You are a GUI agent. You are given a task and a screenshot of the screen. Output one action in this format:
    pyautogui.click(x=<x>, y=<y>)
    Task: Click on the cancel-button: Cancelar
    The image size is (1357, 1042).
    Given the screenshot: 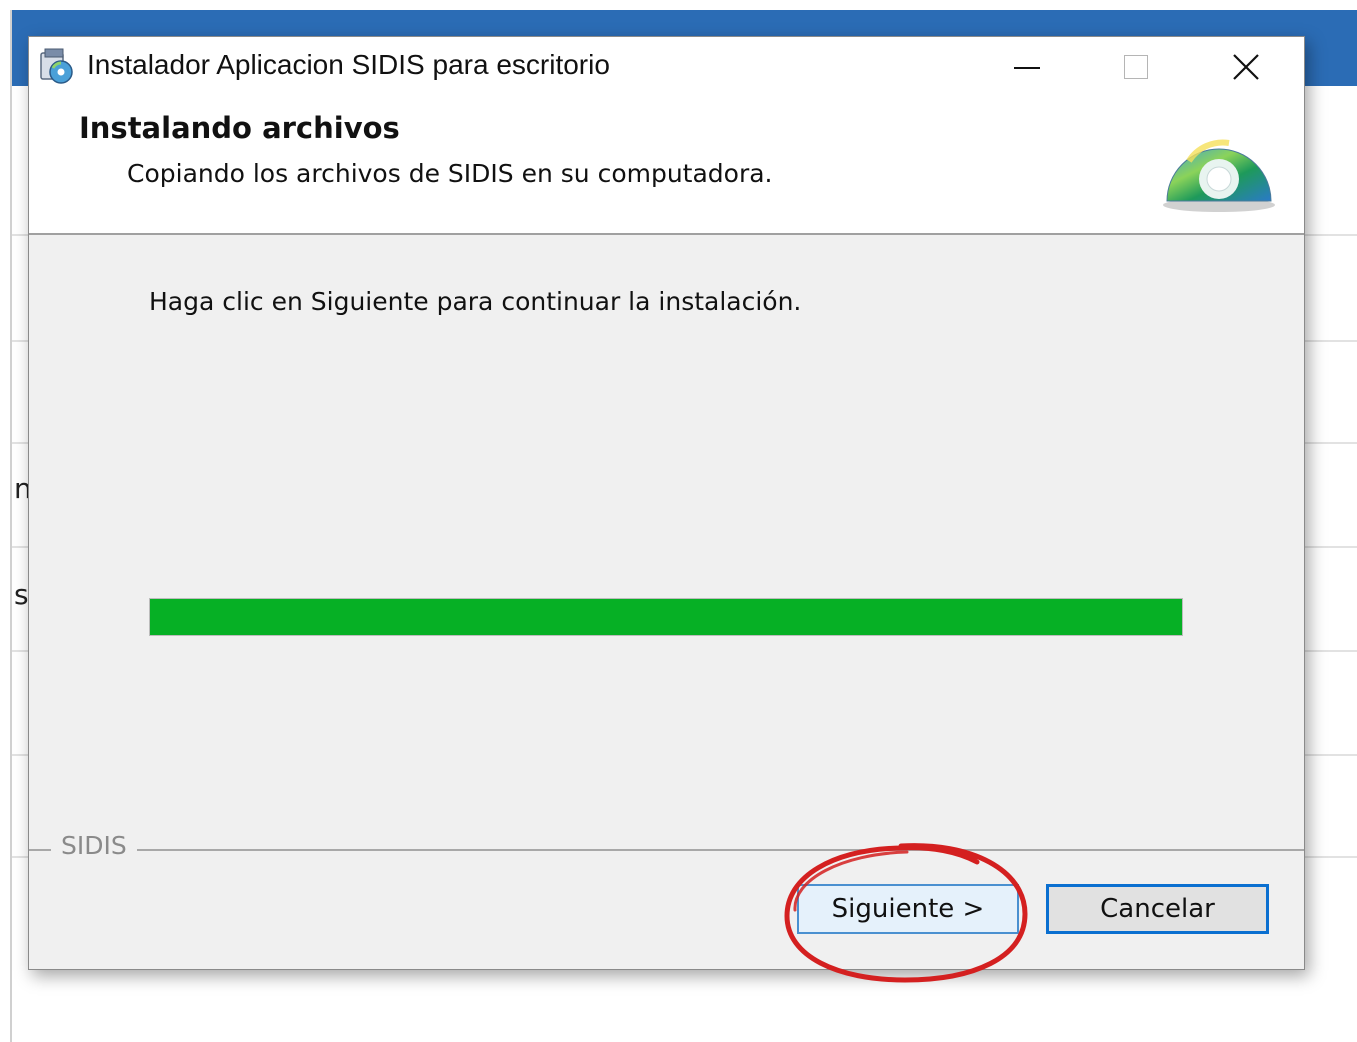 What is the action you would take?
    pyautogui.click(x=1157, y=909)
    